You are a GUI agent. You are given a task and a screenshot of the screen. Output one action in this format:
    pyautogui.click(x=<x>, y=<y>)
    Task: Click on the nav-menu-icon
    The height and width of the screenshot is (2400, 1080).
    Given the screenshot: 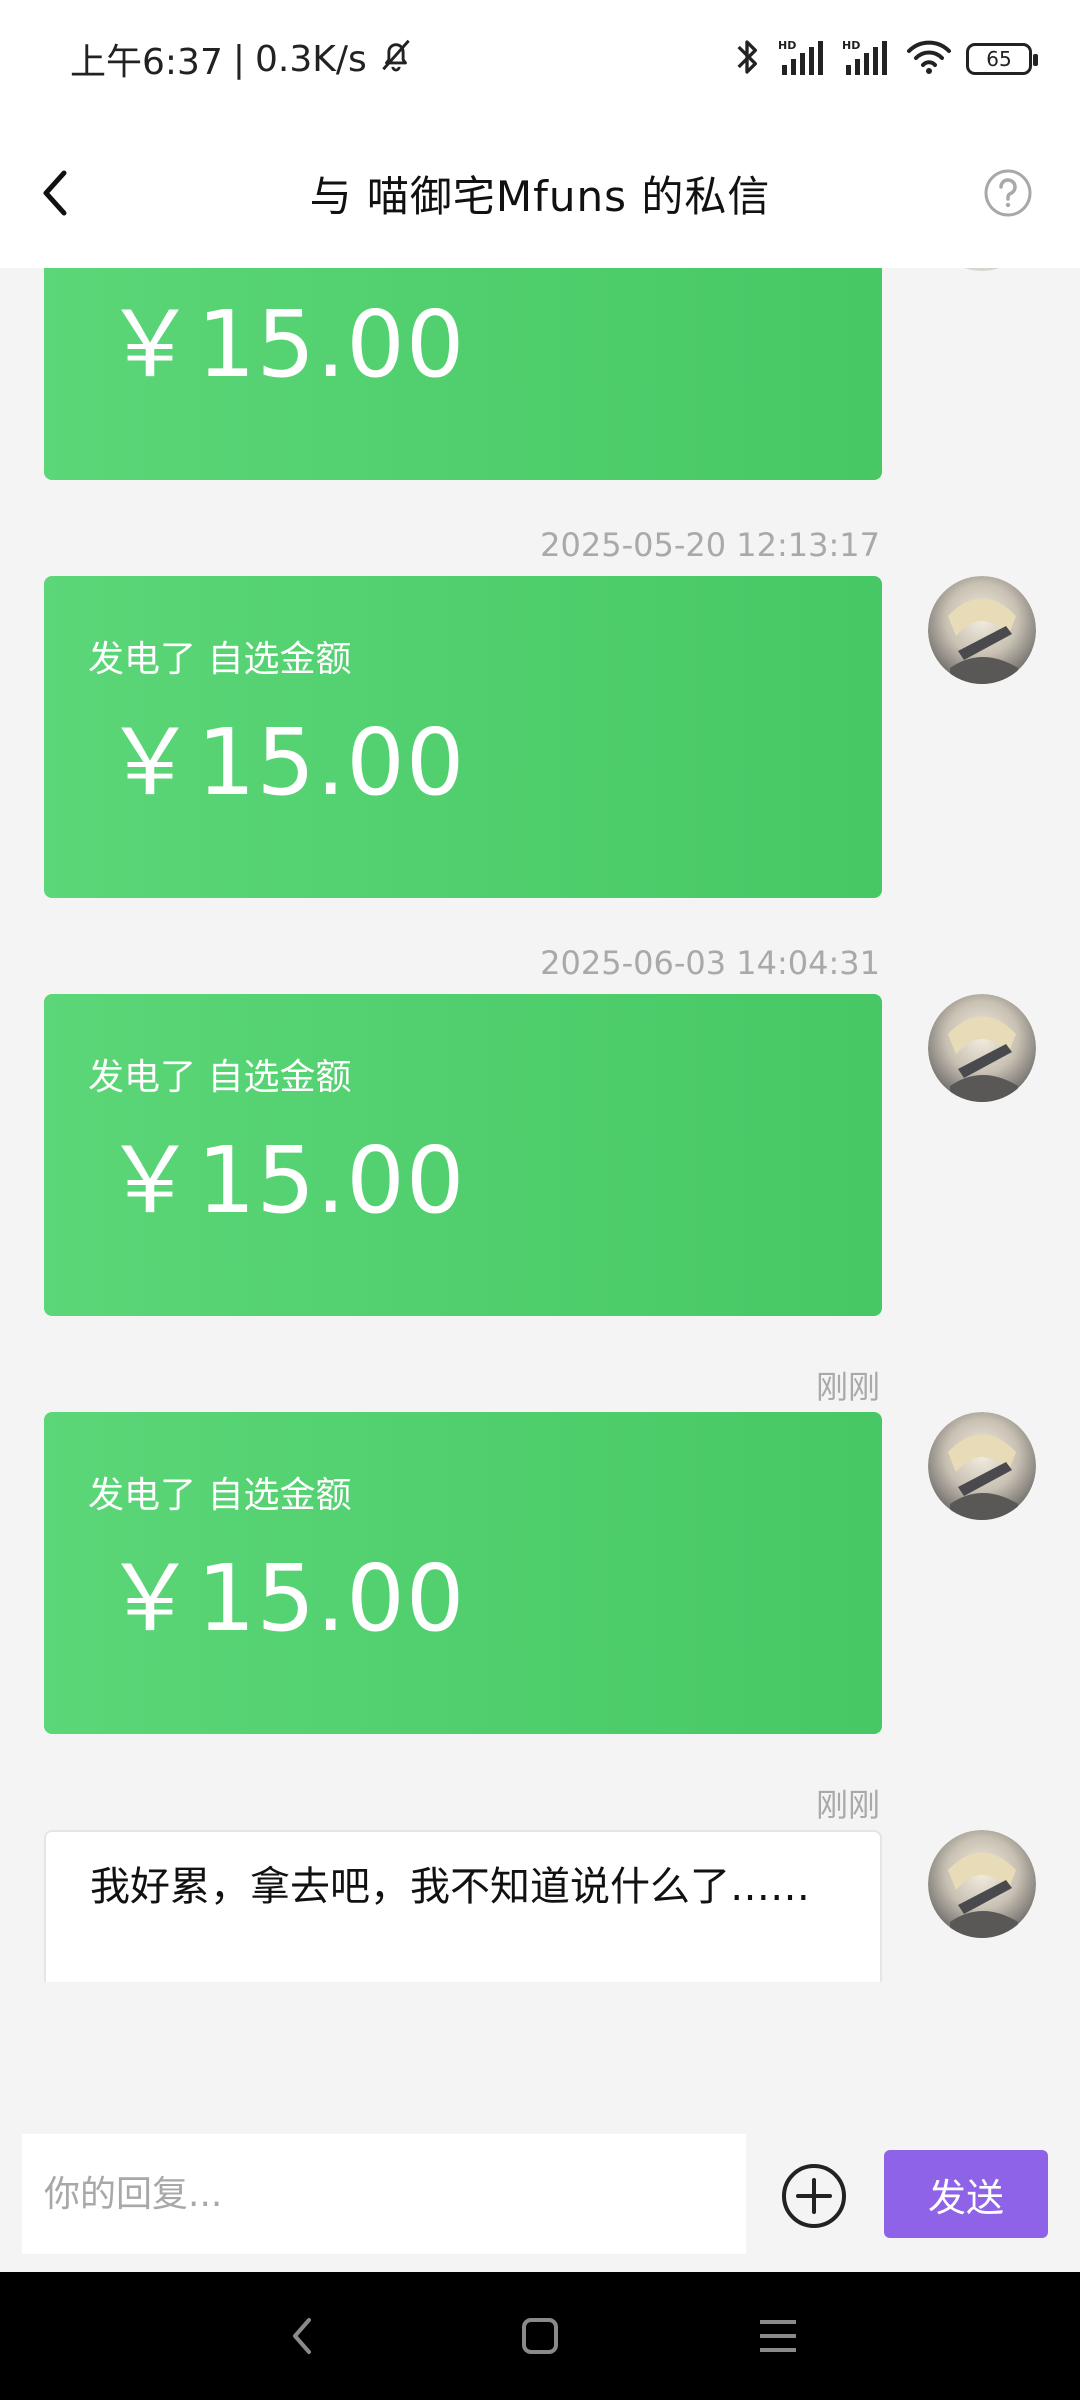 What is the action you would take?
    pyautogui.click(x=778, y=2336)
    